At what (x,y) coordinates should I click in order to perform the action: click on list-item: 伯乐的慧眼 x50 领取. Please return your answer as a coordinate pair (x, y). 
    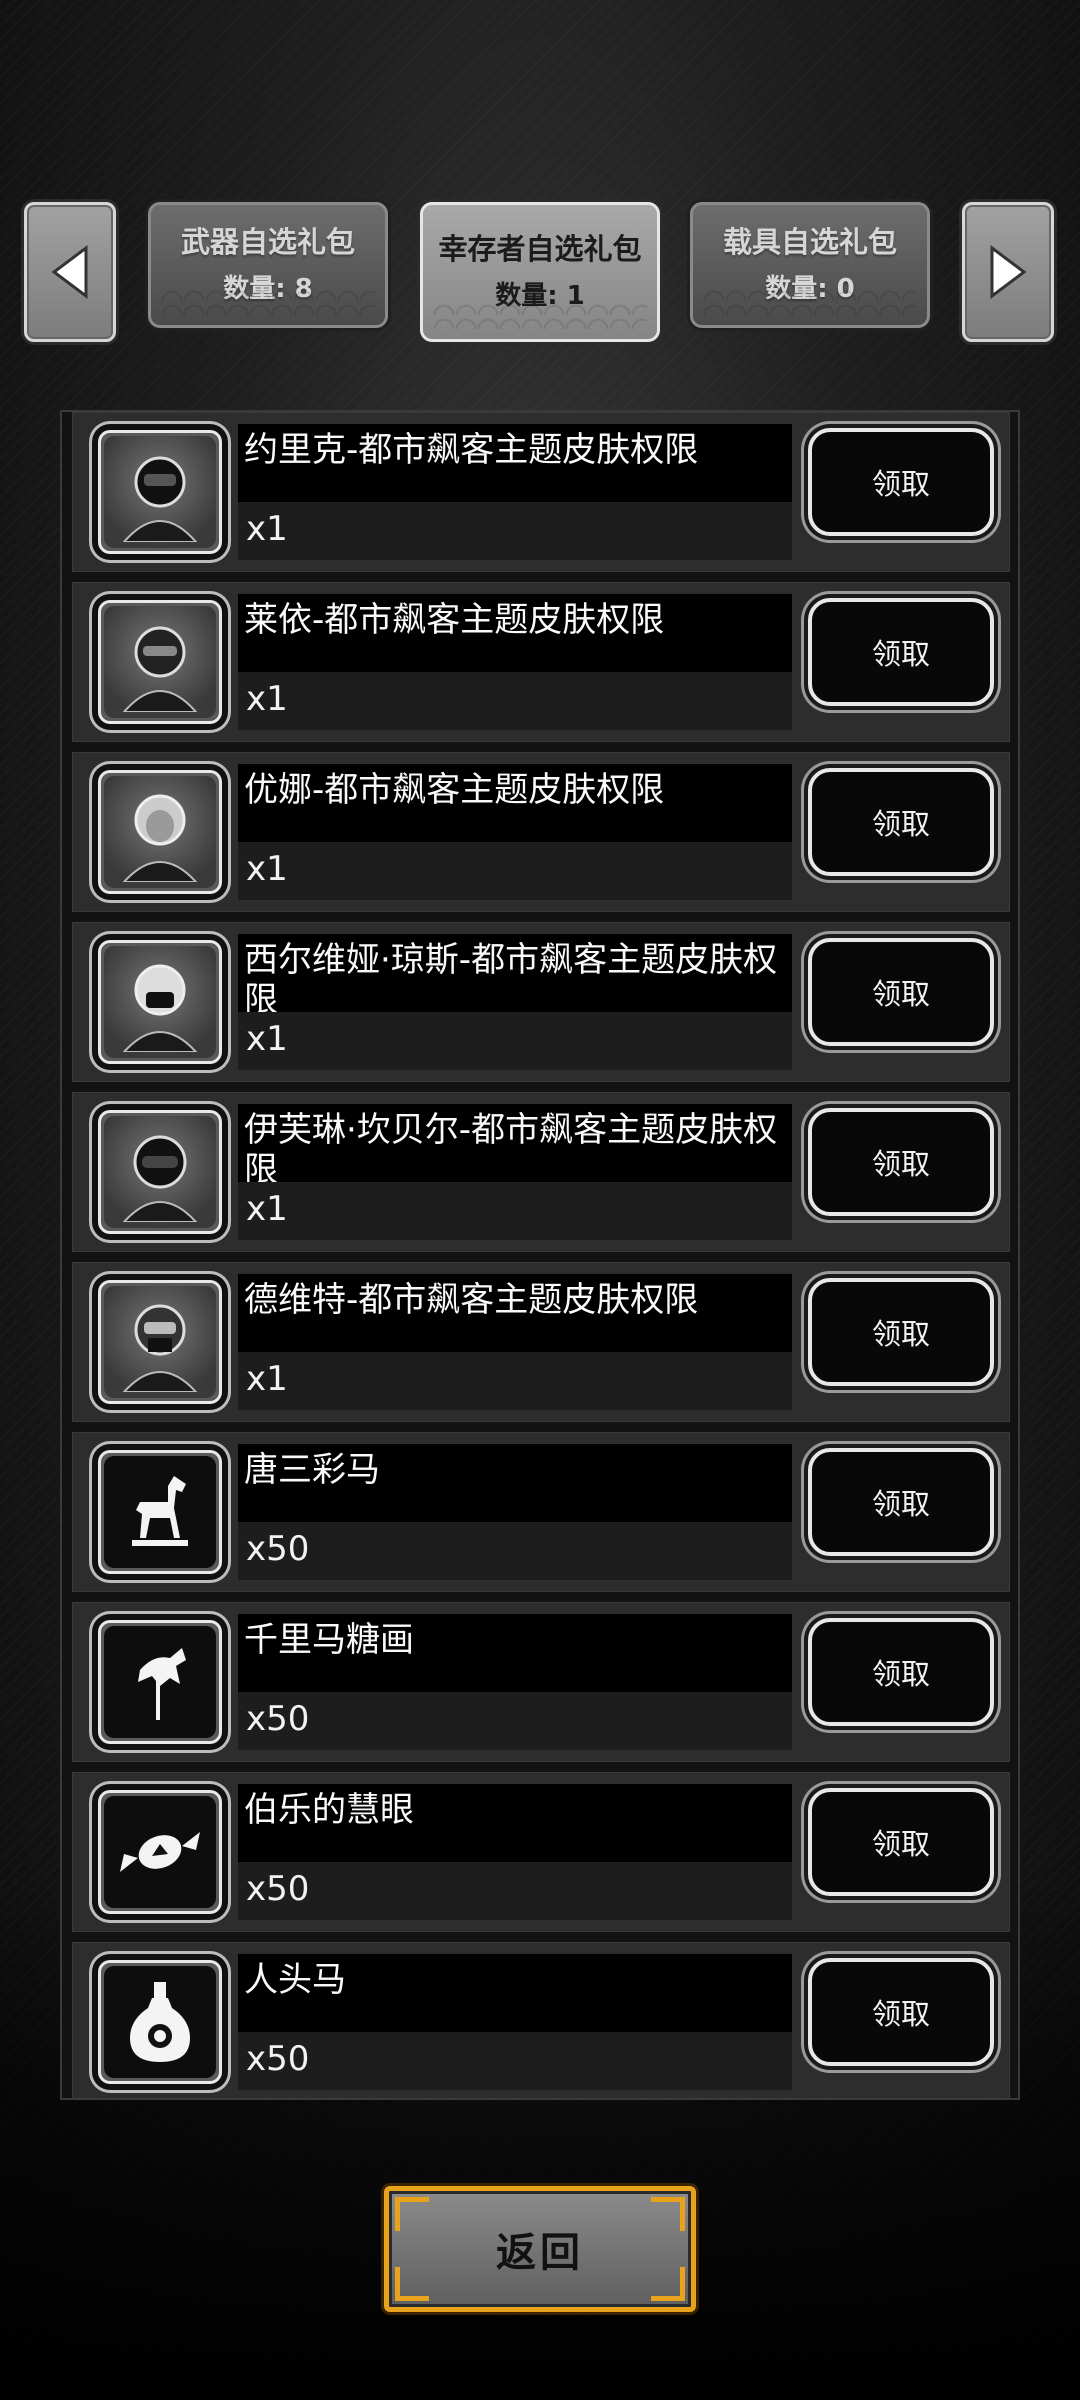
    Looking at the image, I should click on (541, 1852).